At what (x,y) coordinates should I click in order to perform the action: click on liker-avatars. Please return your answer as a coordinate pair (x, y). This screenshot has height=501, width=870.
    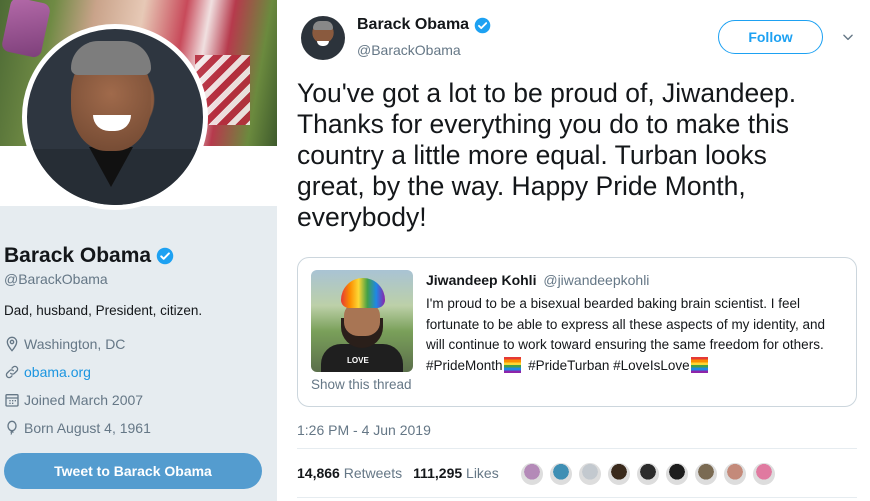
    Looking at the image, I should click on (648, 474).